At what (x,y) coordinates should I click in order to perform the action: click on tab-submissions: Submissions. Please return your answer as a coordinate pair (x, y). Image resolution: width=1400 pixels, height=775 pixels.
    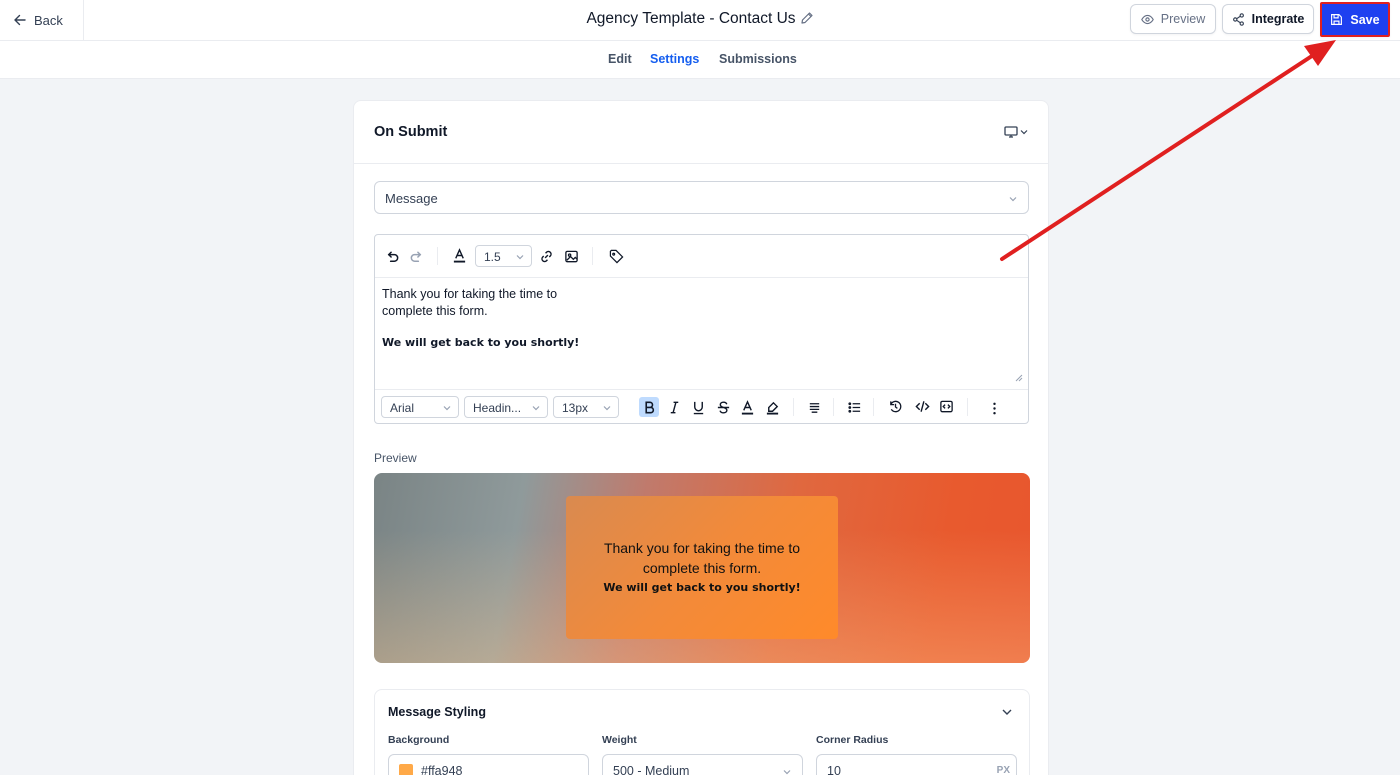
    Looking at the image, I should click on (758, 59).